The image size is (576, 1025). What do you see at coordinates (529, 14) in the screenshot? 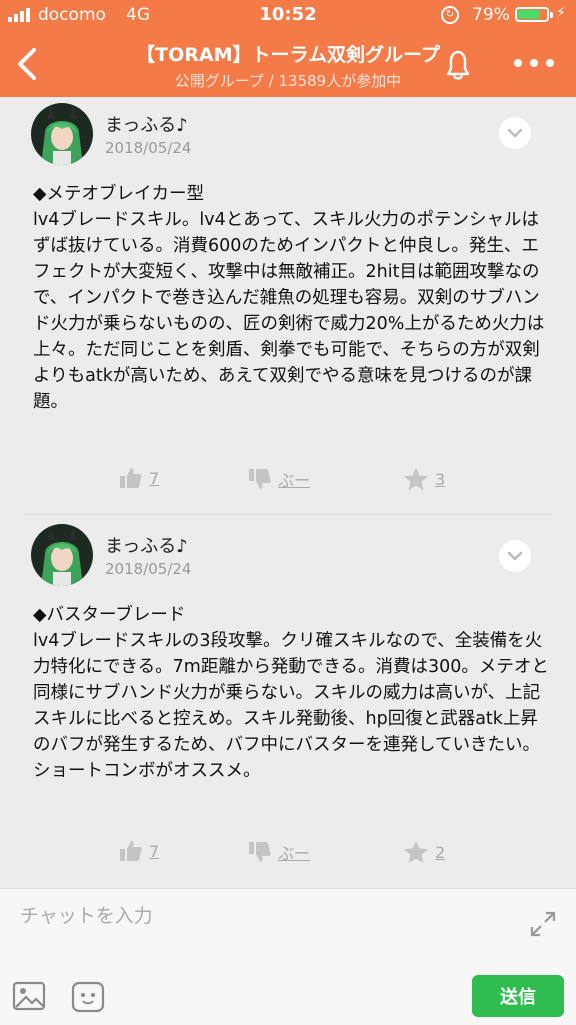
I see `battery-fill` at bounding box center [529, 14].